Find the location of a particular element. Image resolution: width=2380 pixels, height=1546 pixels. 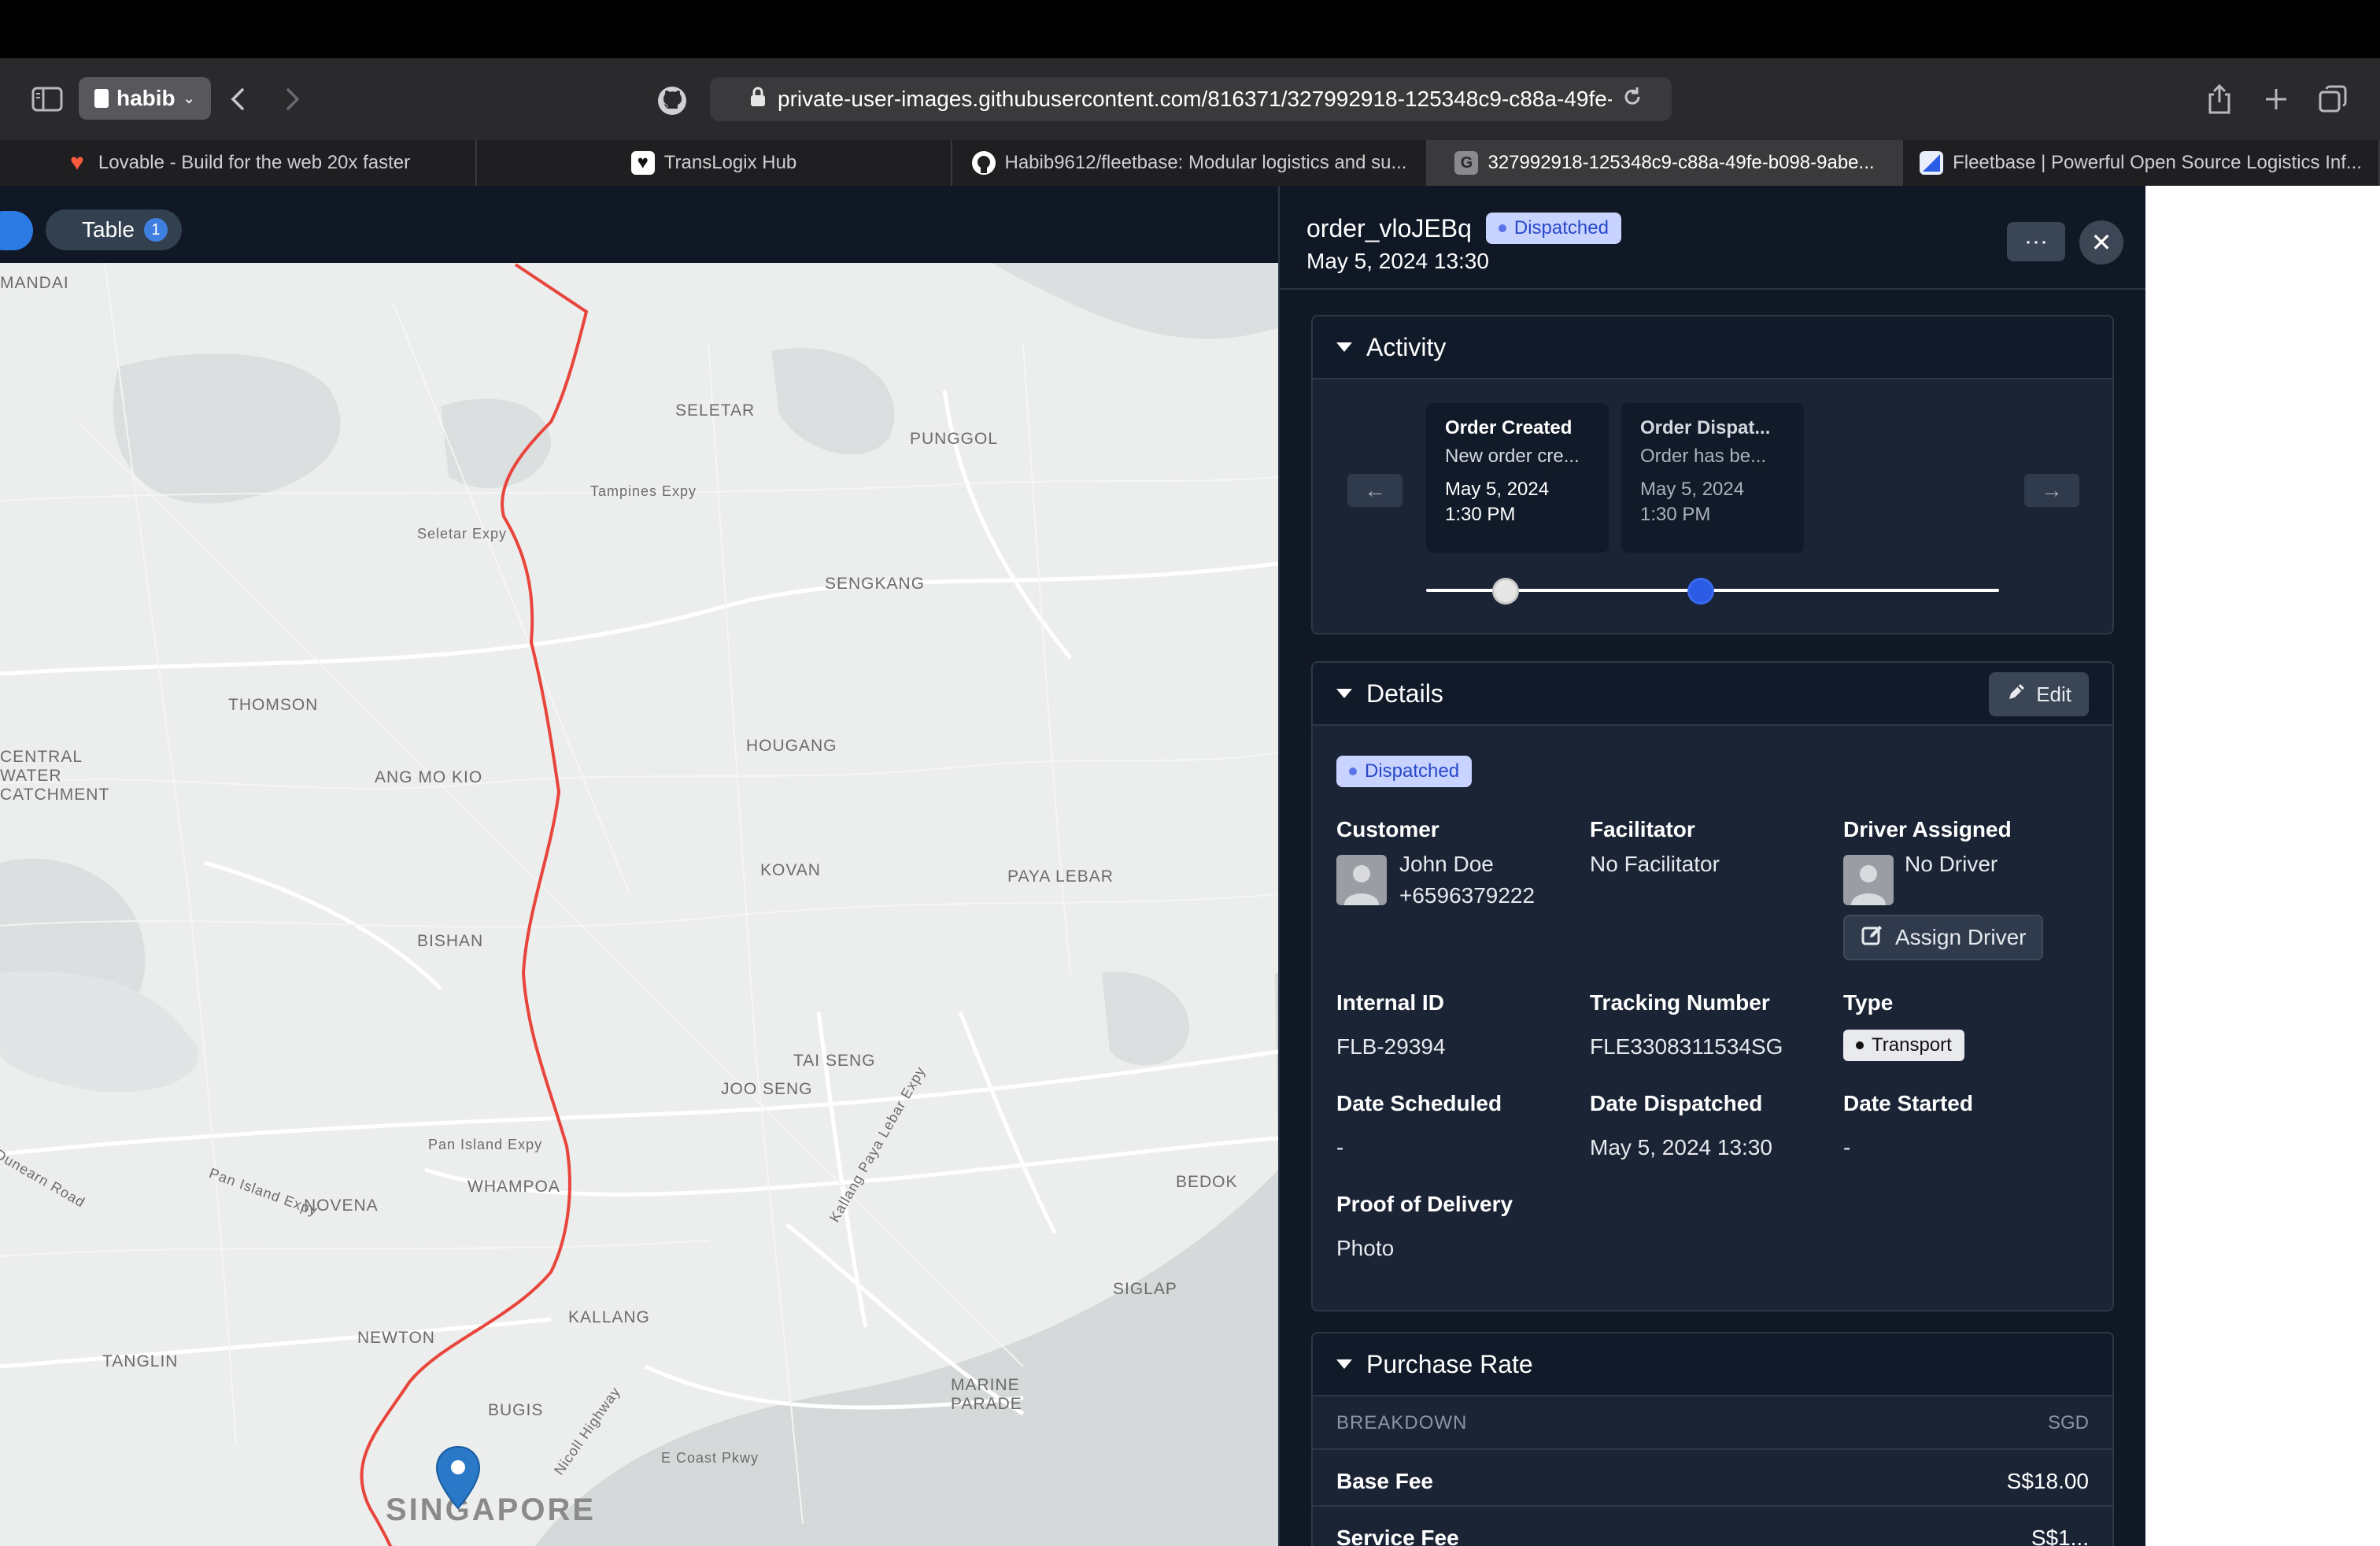

sidebar-toggle-icon is located at coordinates (47, 99).